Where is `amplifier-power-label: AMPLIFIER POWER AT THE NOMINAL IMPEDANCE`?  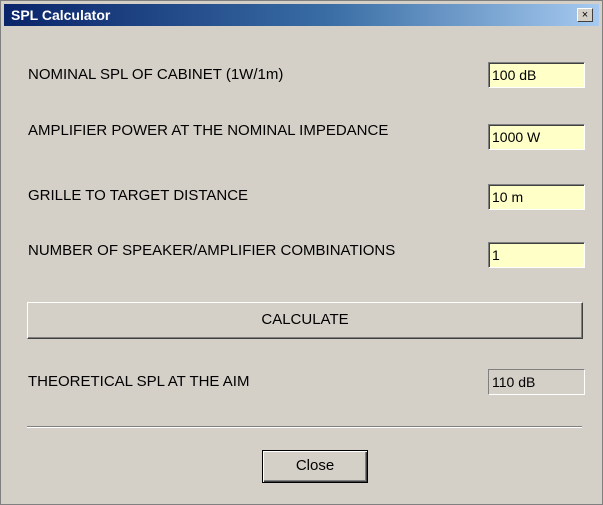 amplifier-power-label: AMPLIFIER POWER AT THE NOMINAL IMPEDANCE is located at coordinates (208, 130).